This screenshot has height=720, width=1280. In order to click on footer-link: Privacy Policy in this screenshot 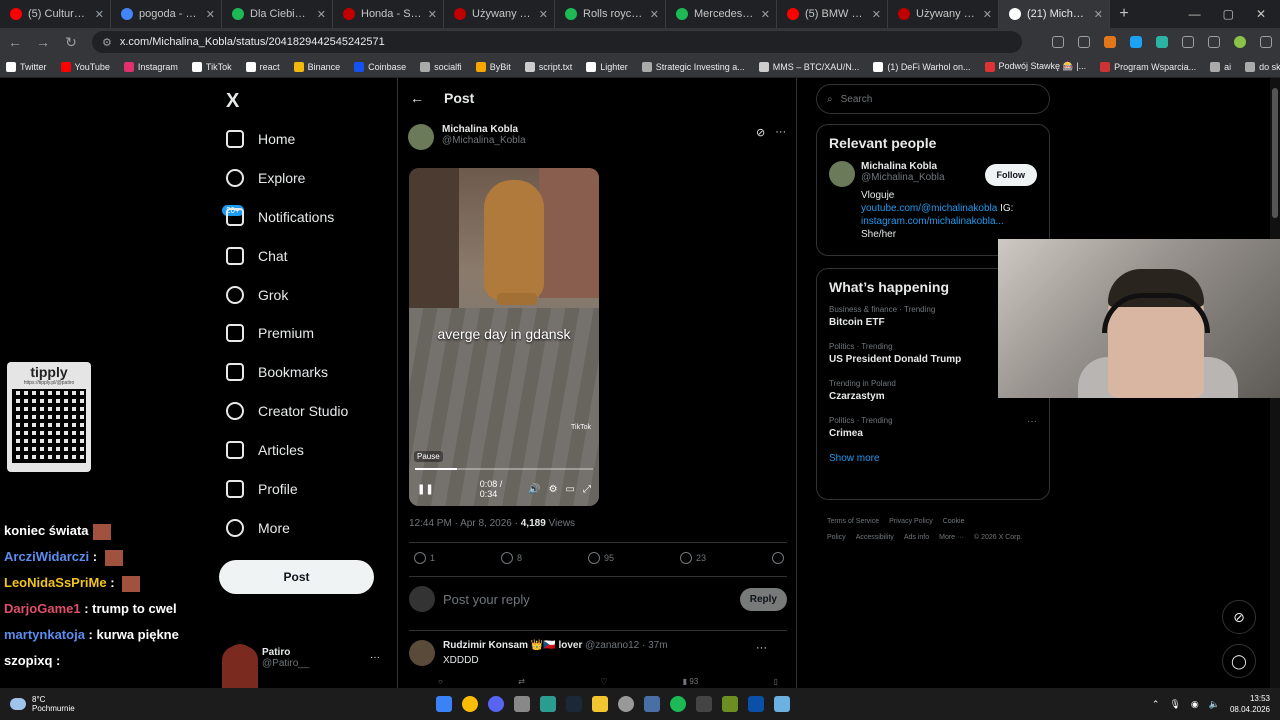, I will do `click(911, 521)`.